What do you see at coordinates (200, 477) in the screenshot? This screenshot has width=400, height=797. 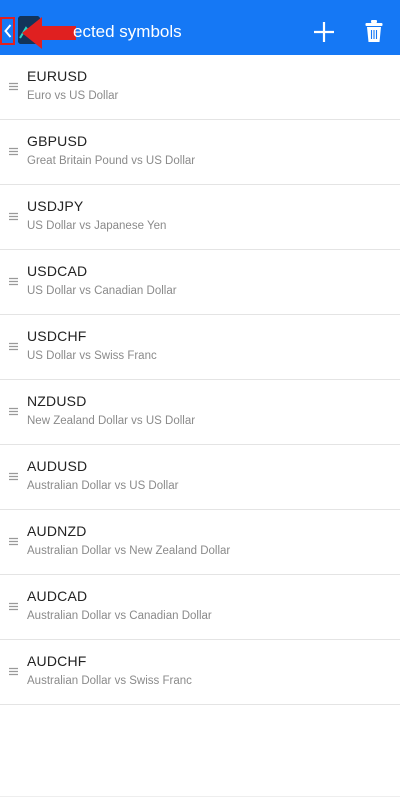 I see `list-item: AUDUSD Australian Dollar vs US Dollar` at bounding box center [200, 477].